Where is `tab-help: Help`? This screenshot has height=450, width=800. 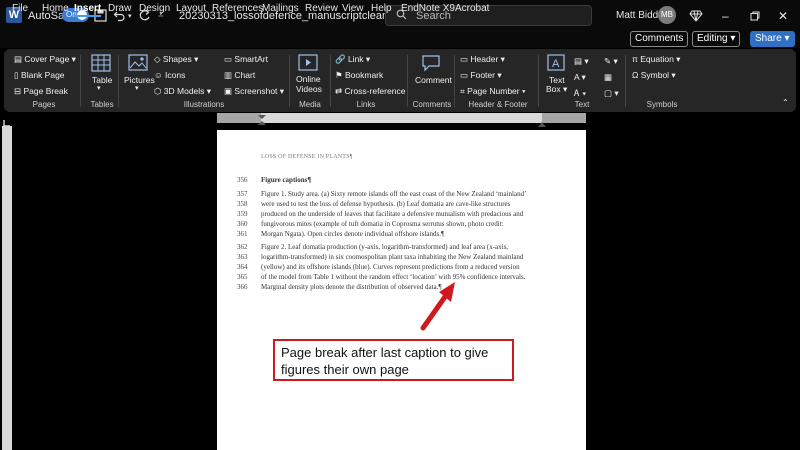
tab-help: Help is located at coordinates (381, 8).